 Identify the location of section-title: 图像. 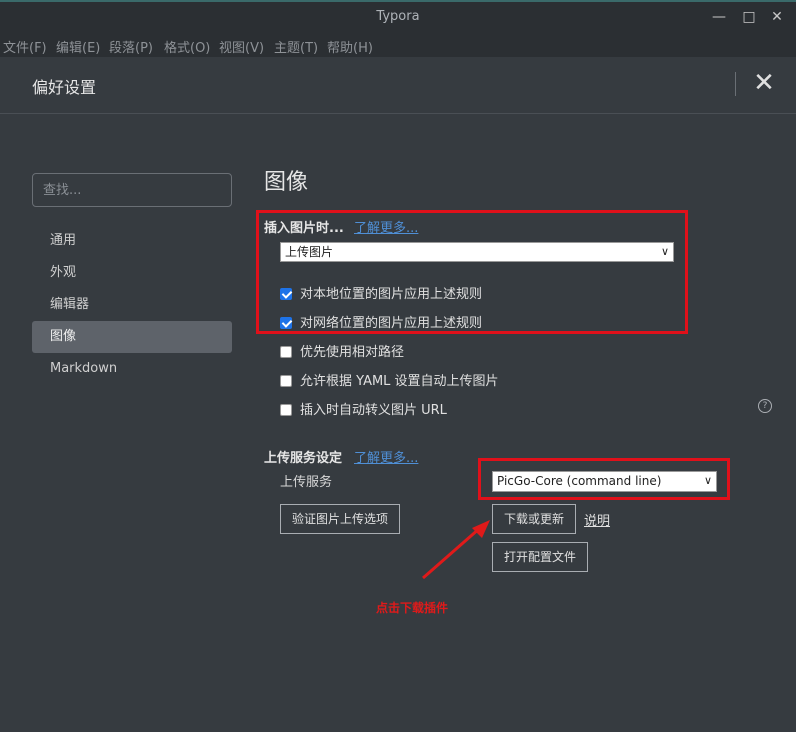
(286, 182).